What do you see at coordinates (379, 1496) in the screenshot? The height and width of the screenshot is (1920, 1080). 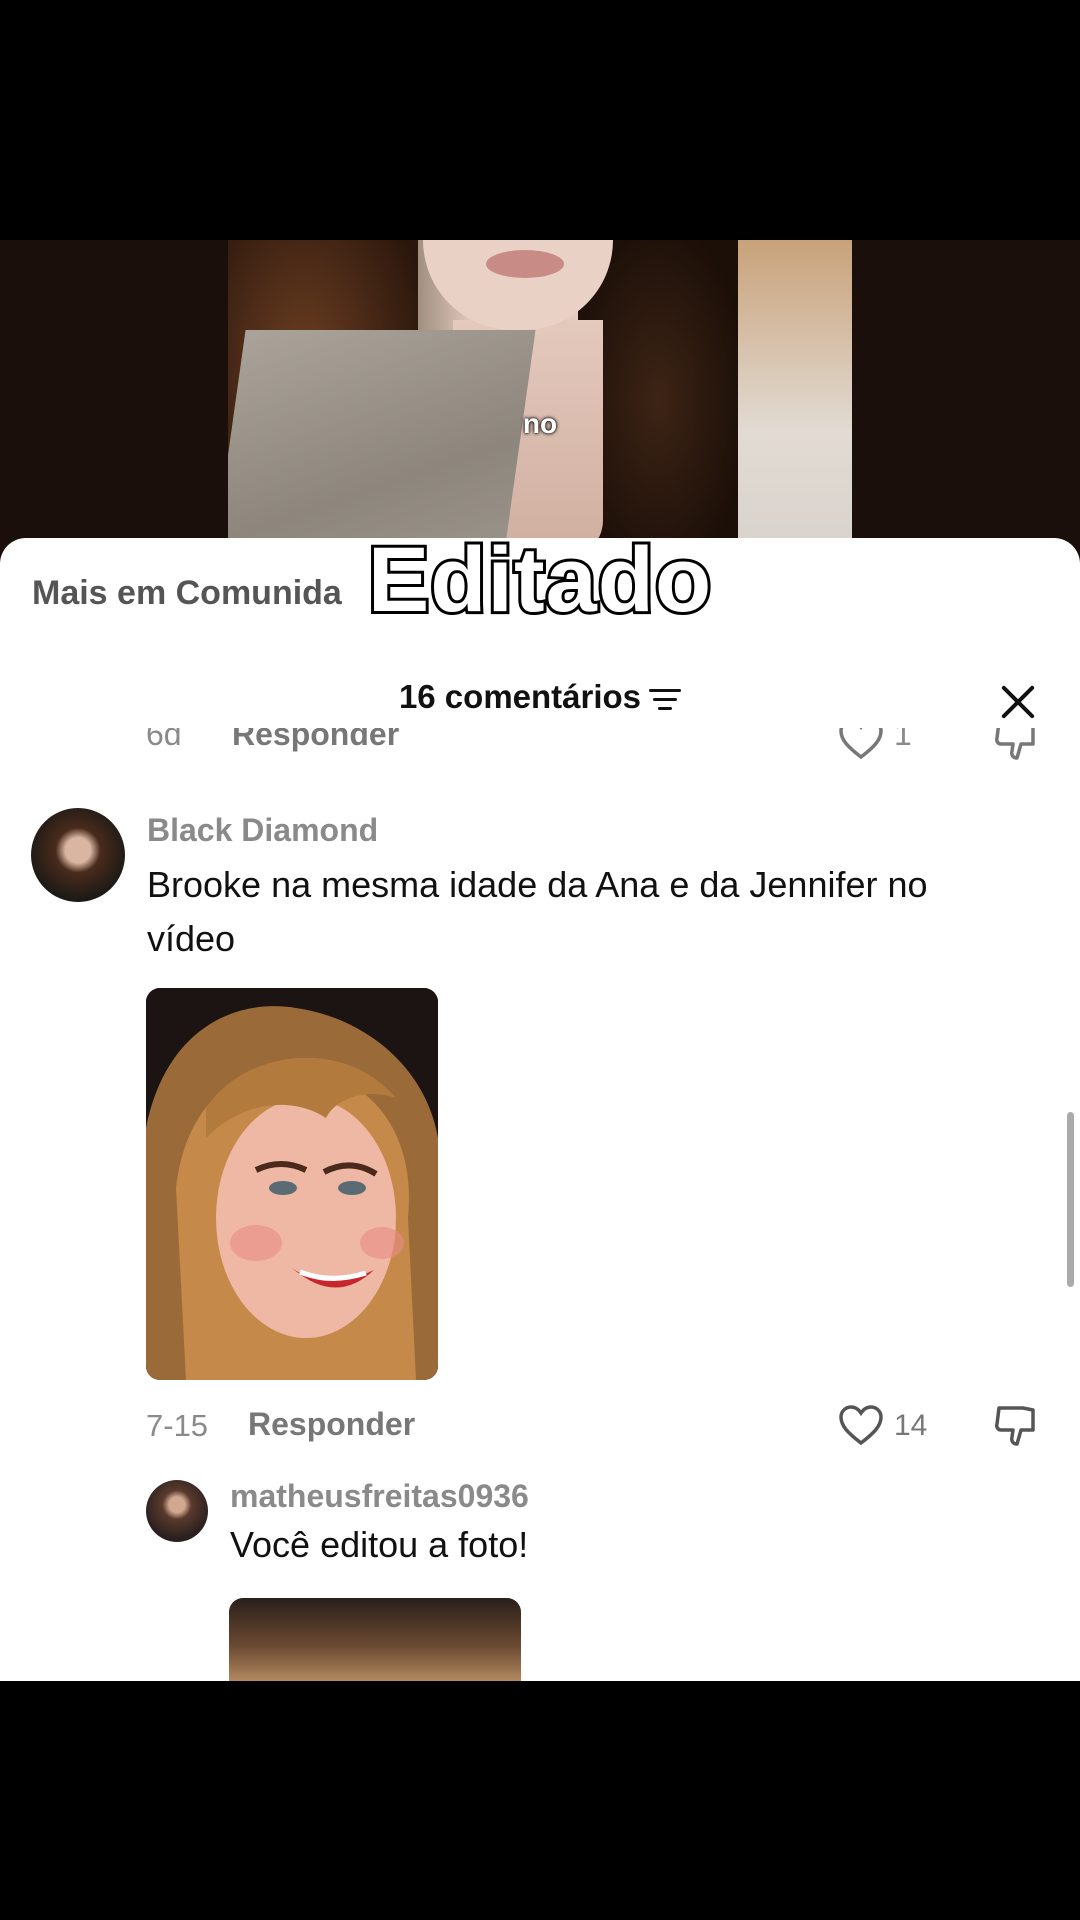 I see `comment-username: matheusfreitas0936` at bounding box center [379, 1496].